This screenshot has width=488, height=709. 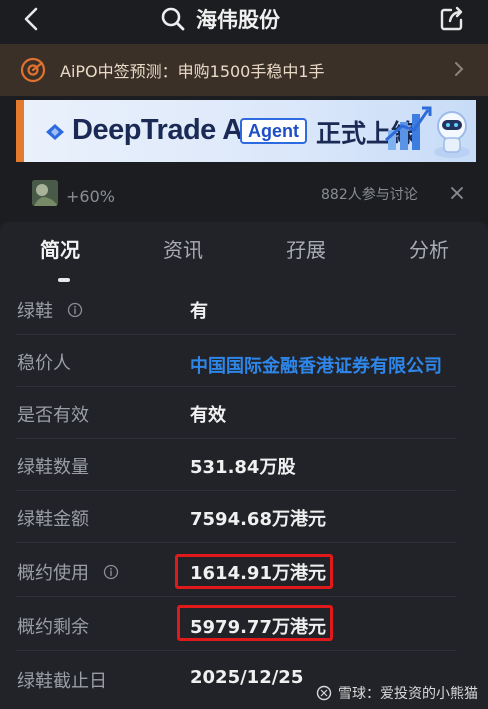 I want to click on row-label-text: 是否有效, so click(x=53, y=415).